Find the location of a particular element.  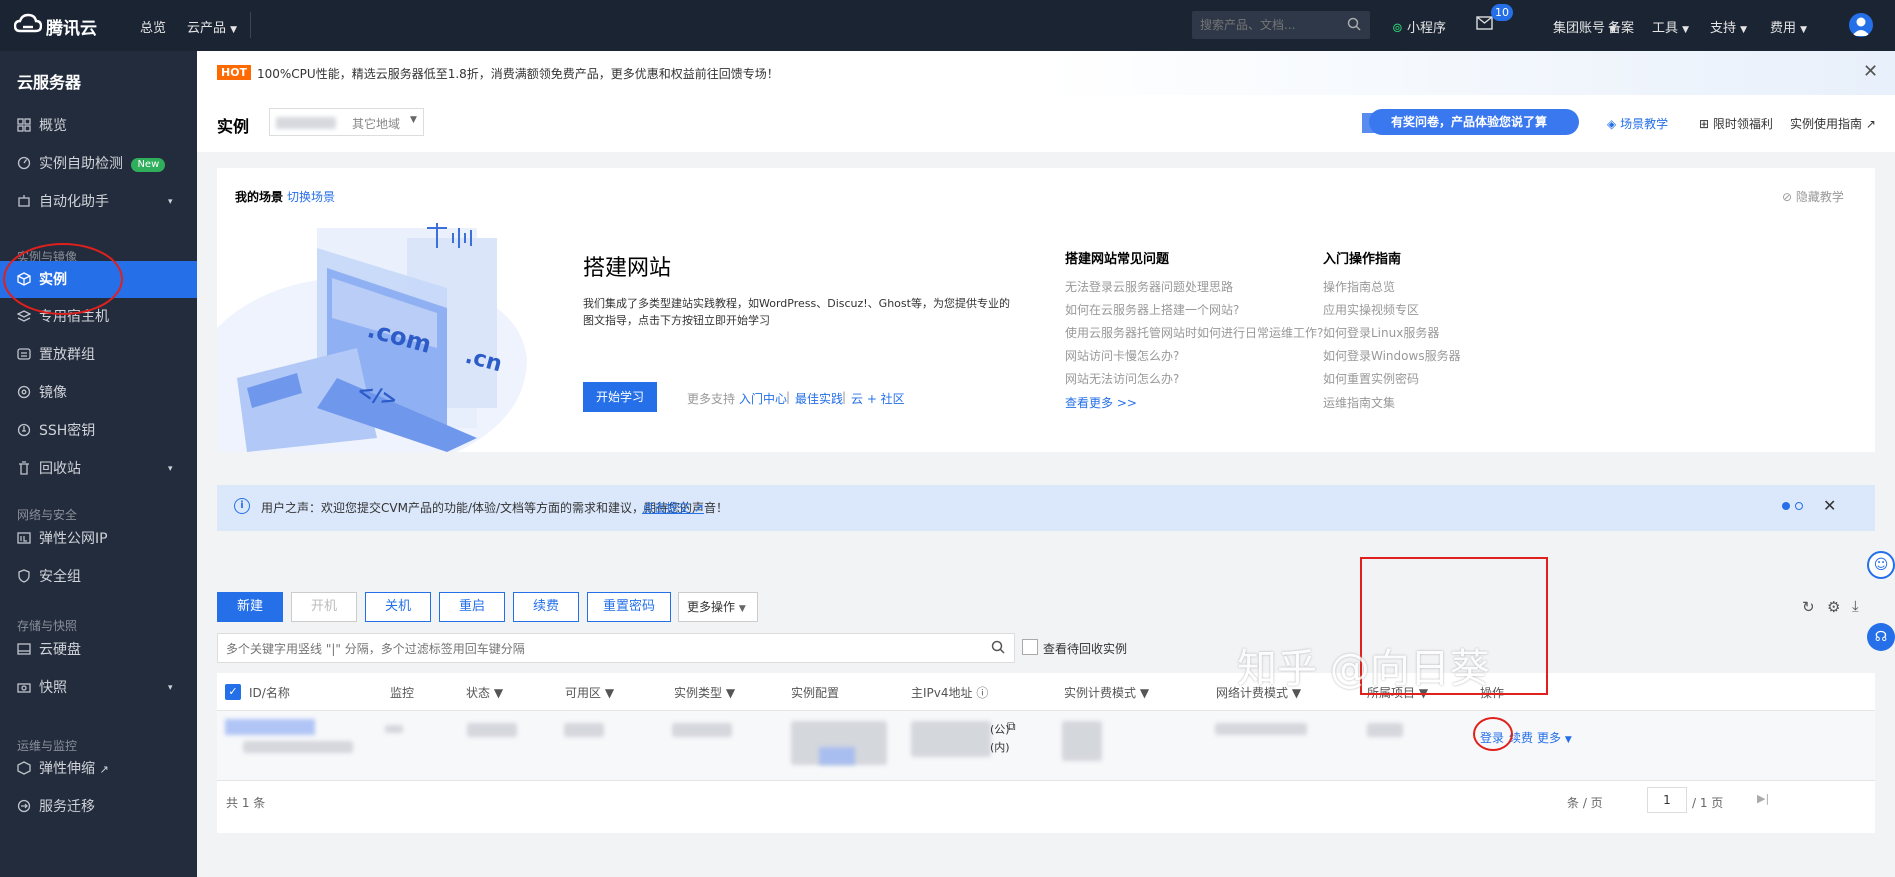

beian-link: 备案 is located at coordinates (1621, 26).